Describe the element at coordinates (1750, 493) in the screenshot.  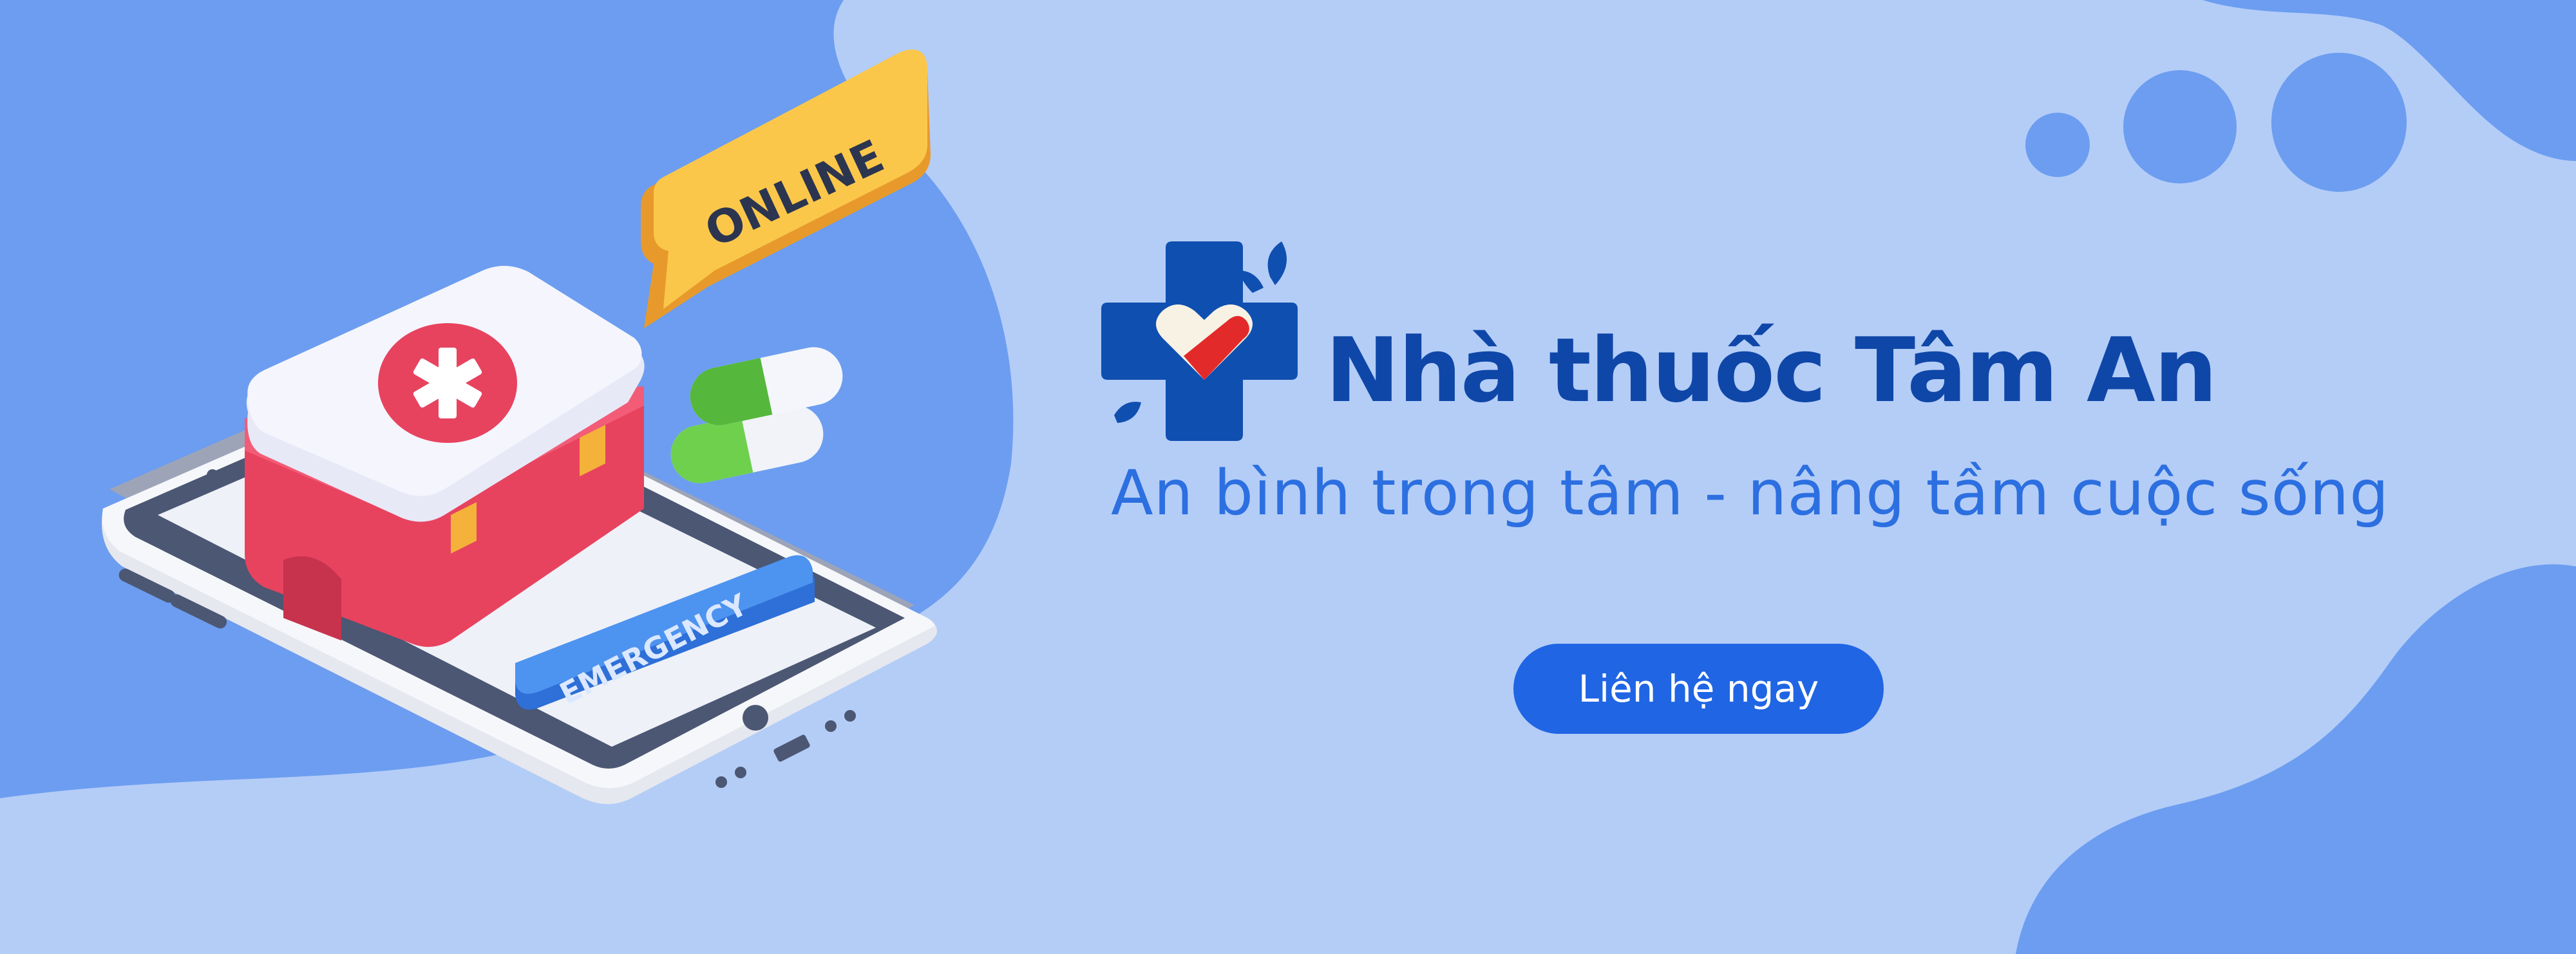
I see `brand-slogan: An bình trong tâm - nâng tầm cuộc sống` at that location.